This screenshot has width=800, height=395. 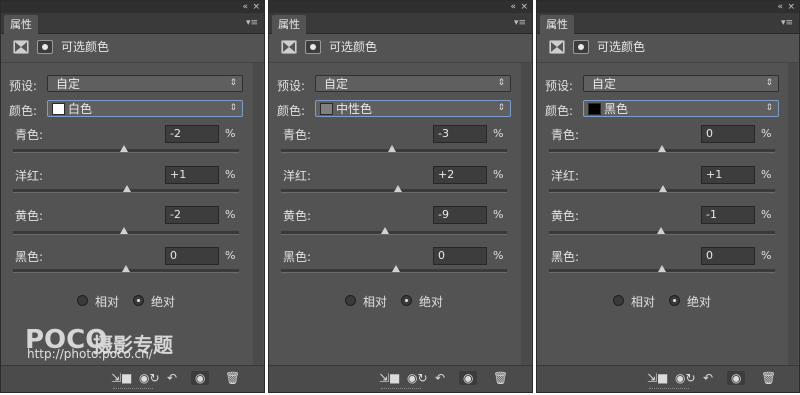 What do you see at coordinates (681, 108) in the screenshot?
I see `colors-select: 黑色 ⇕` at bounding box center [681, 108].